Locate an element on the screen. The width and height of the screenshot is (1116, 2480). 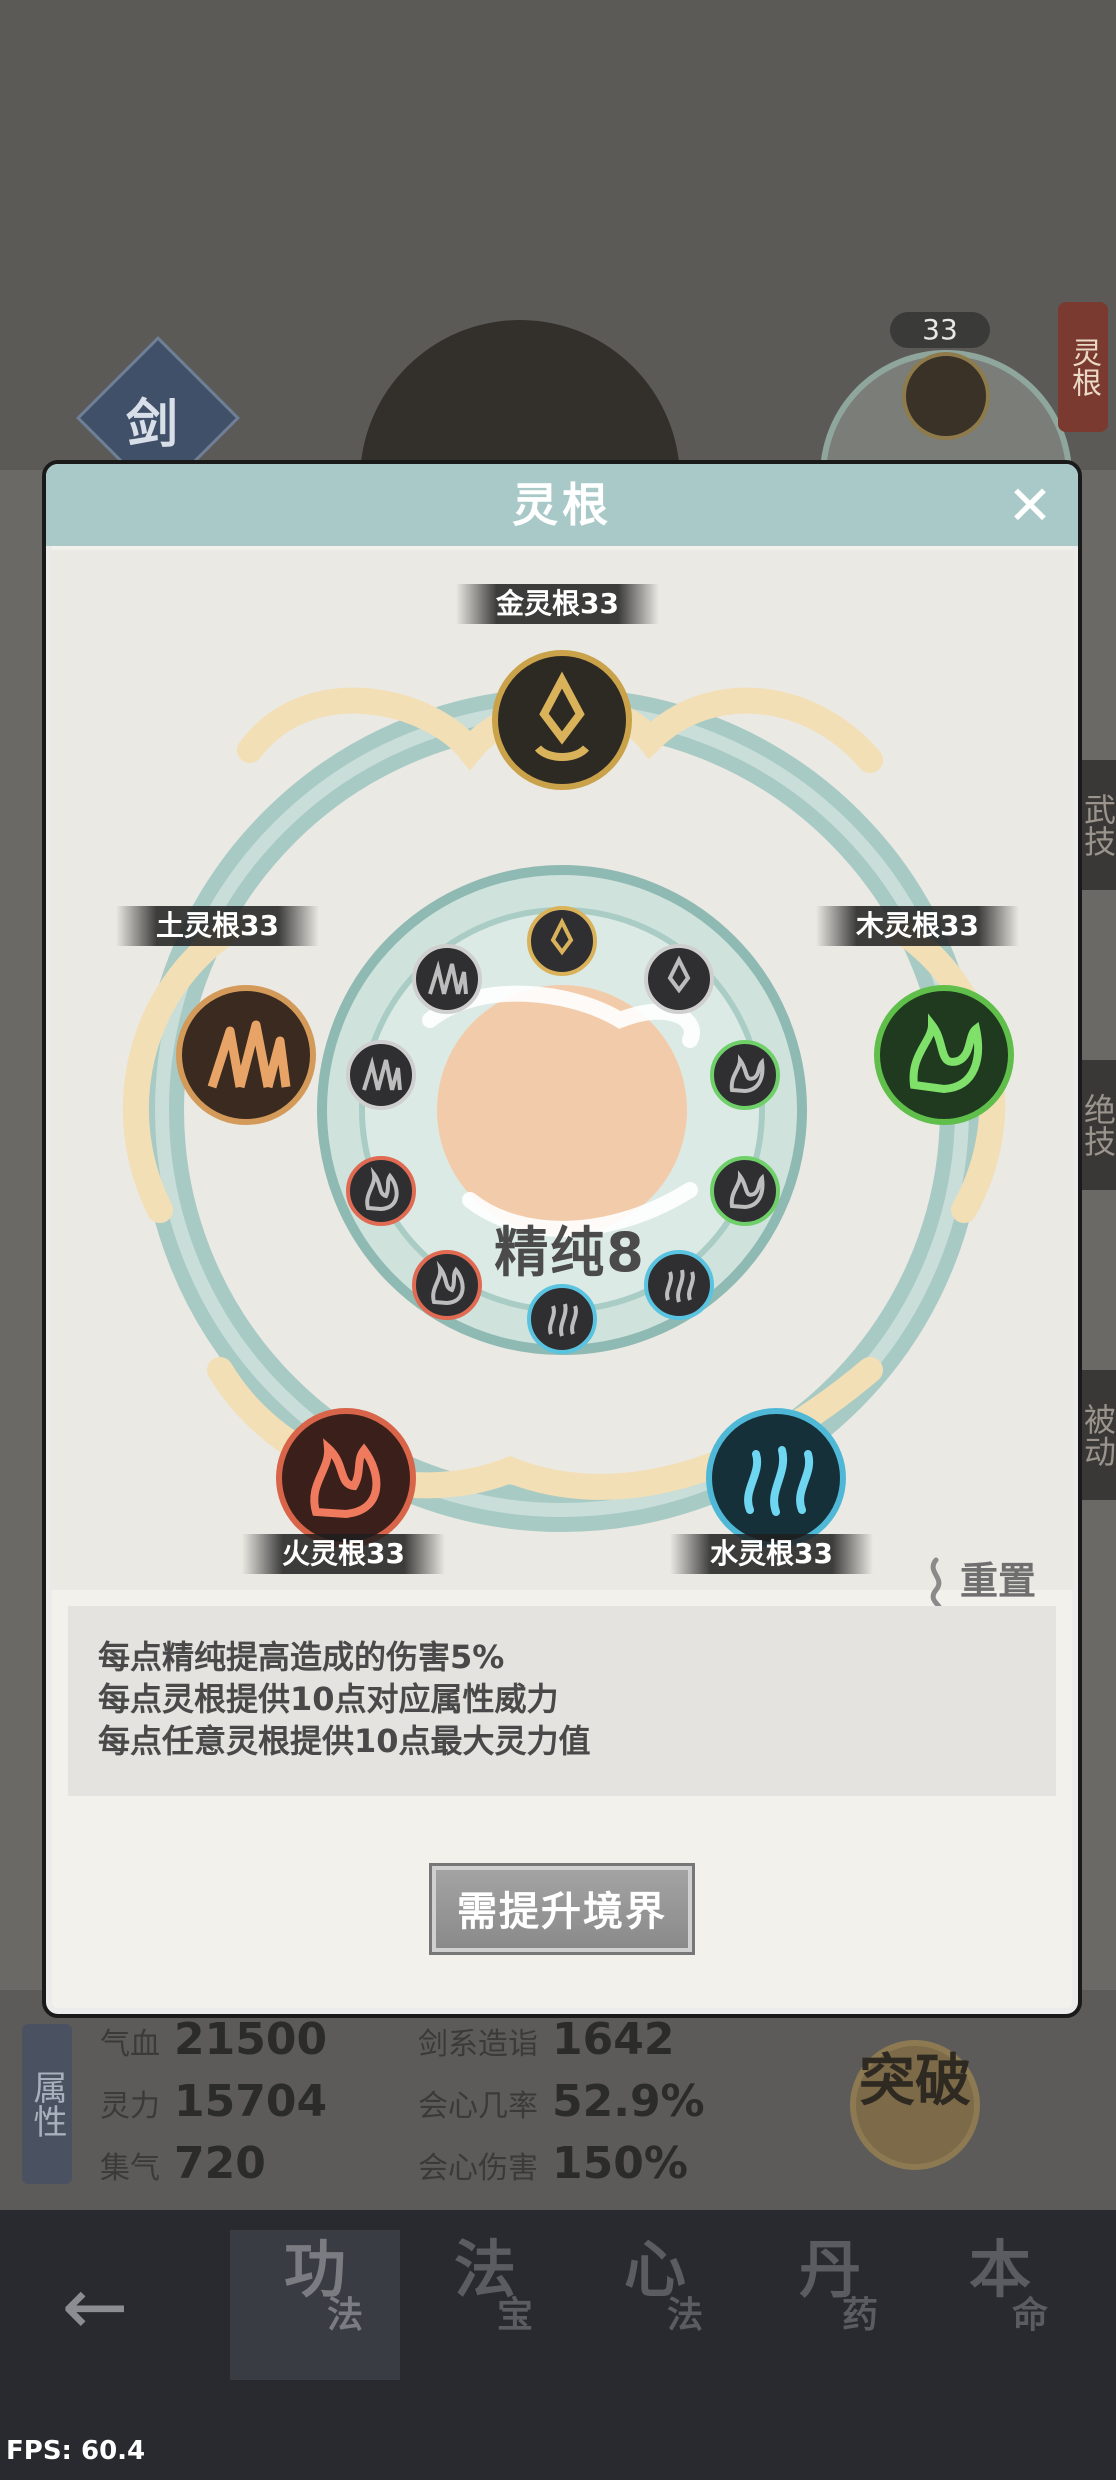
reset-icon is located at coordinates (936, 1584).